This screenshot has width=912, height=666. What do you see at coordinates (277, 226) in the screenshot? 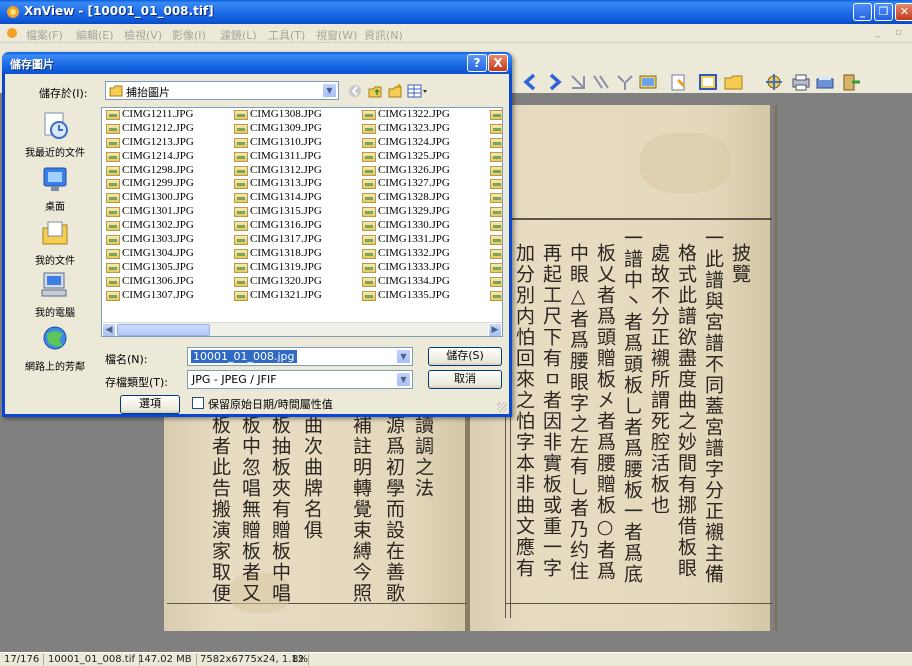
I see `file-item: CIMG1316.JPG` at bounding box center [277, 226].